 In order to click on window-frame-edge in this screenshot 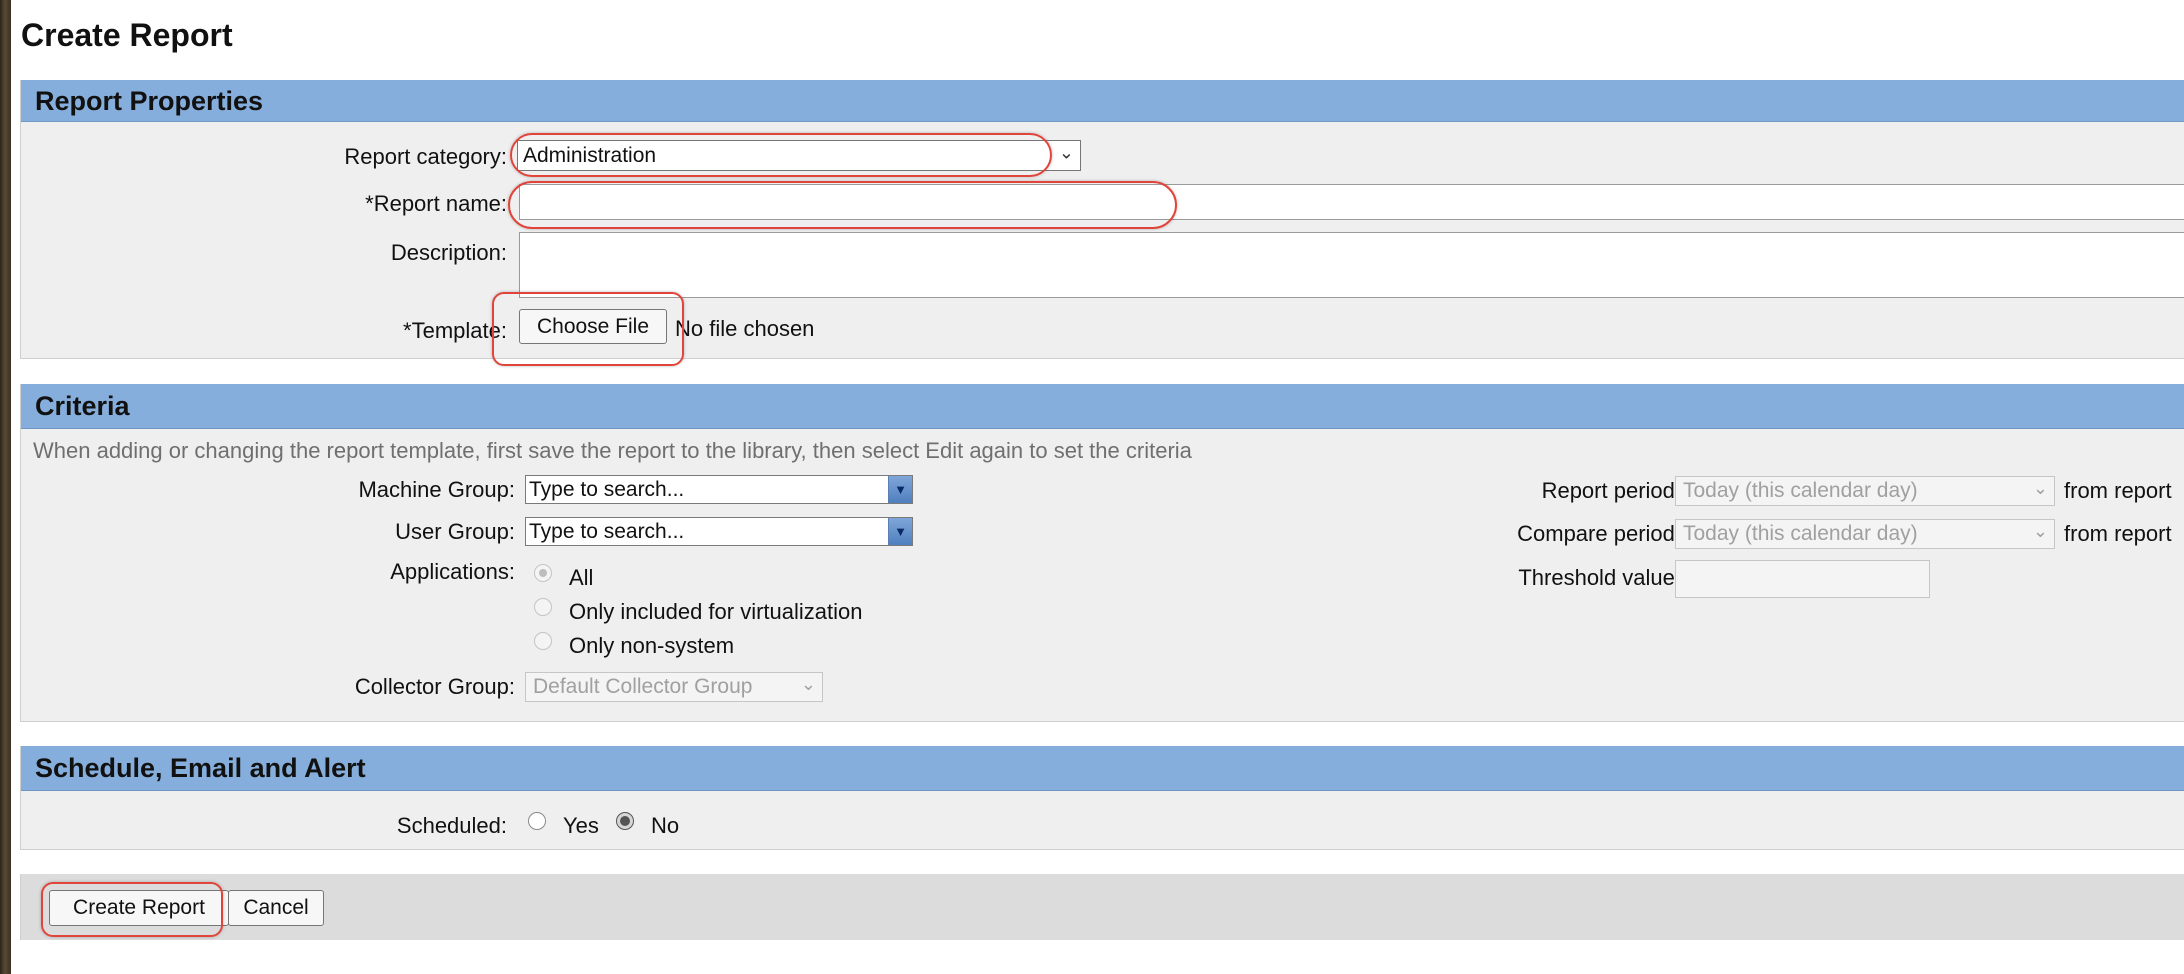, I will do `click(5, 487)`.